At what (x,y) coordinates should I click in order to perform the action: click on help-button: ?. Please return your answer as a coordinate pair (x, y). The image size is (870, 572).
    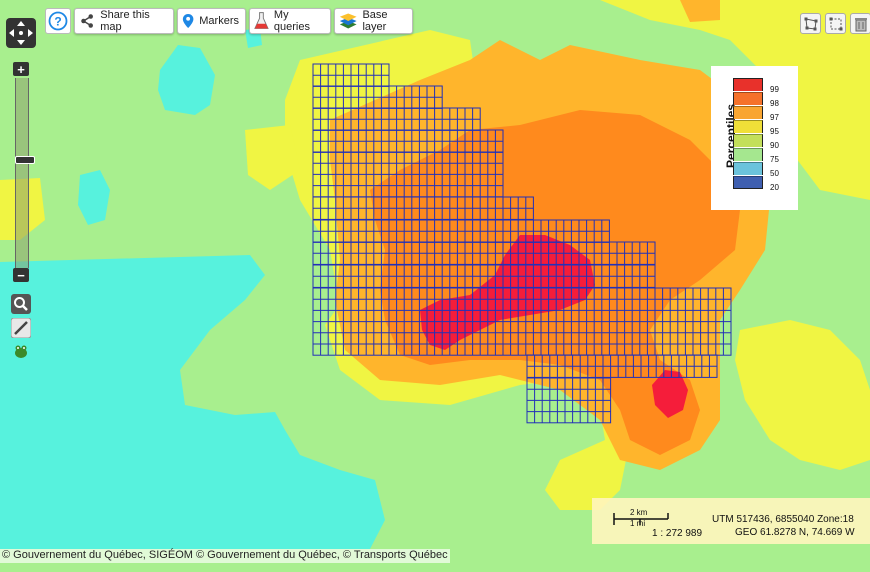
    Looking at the image, I should click on (58, 21).